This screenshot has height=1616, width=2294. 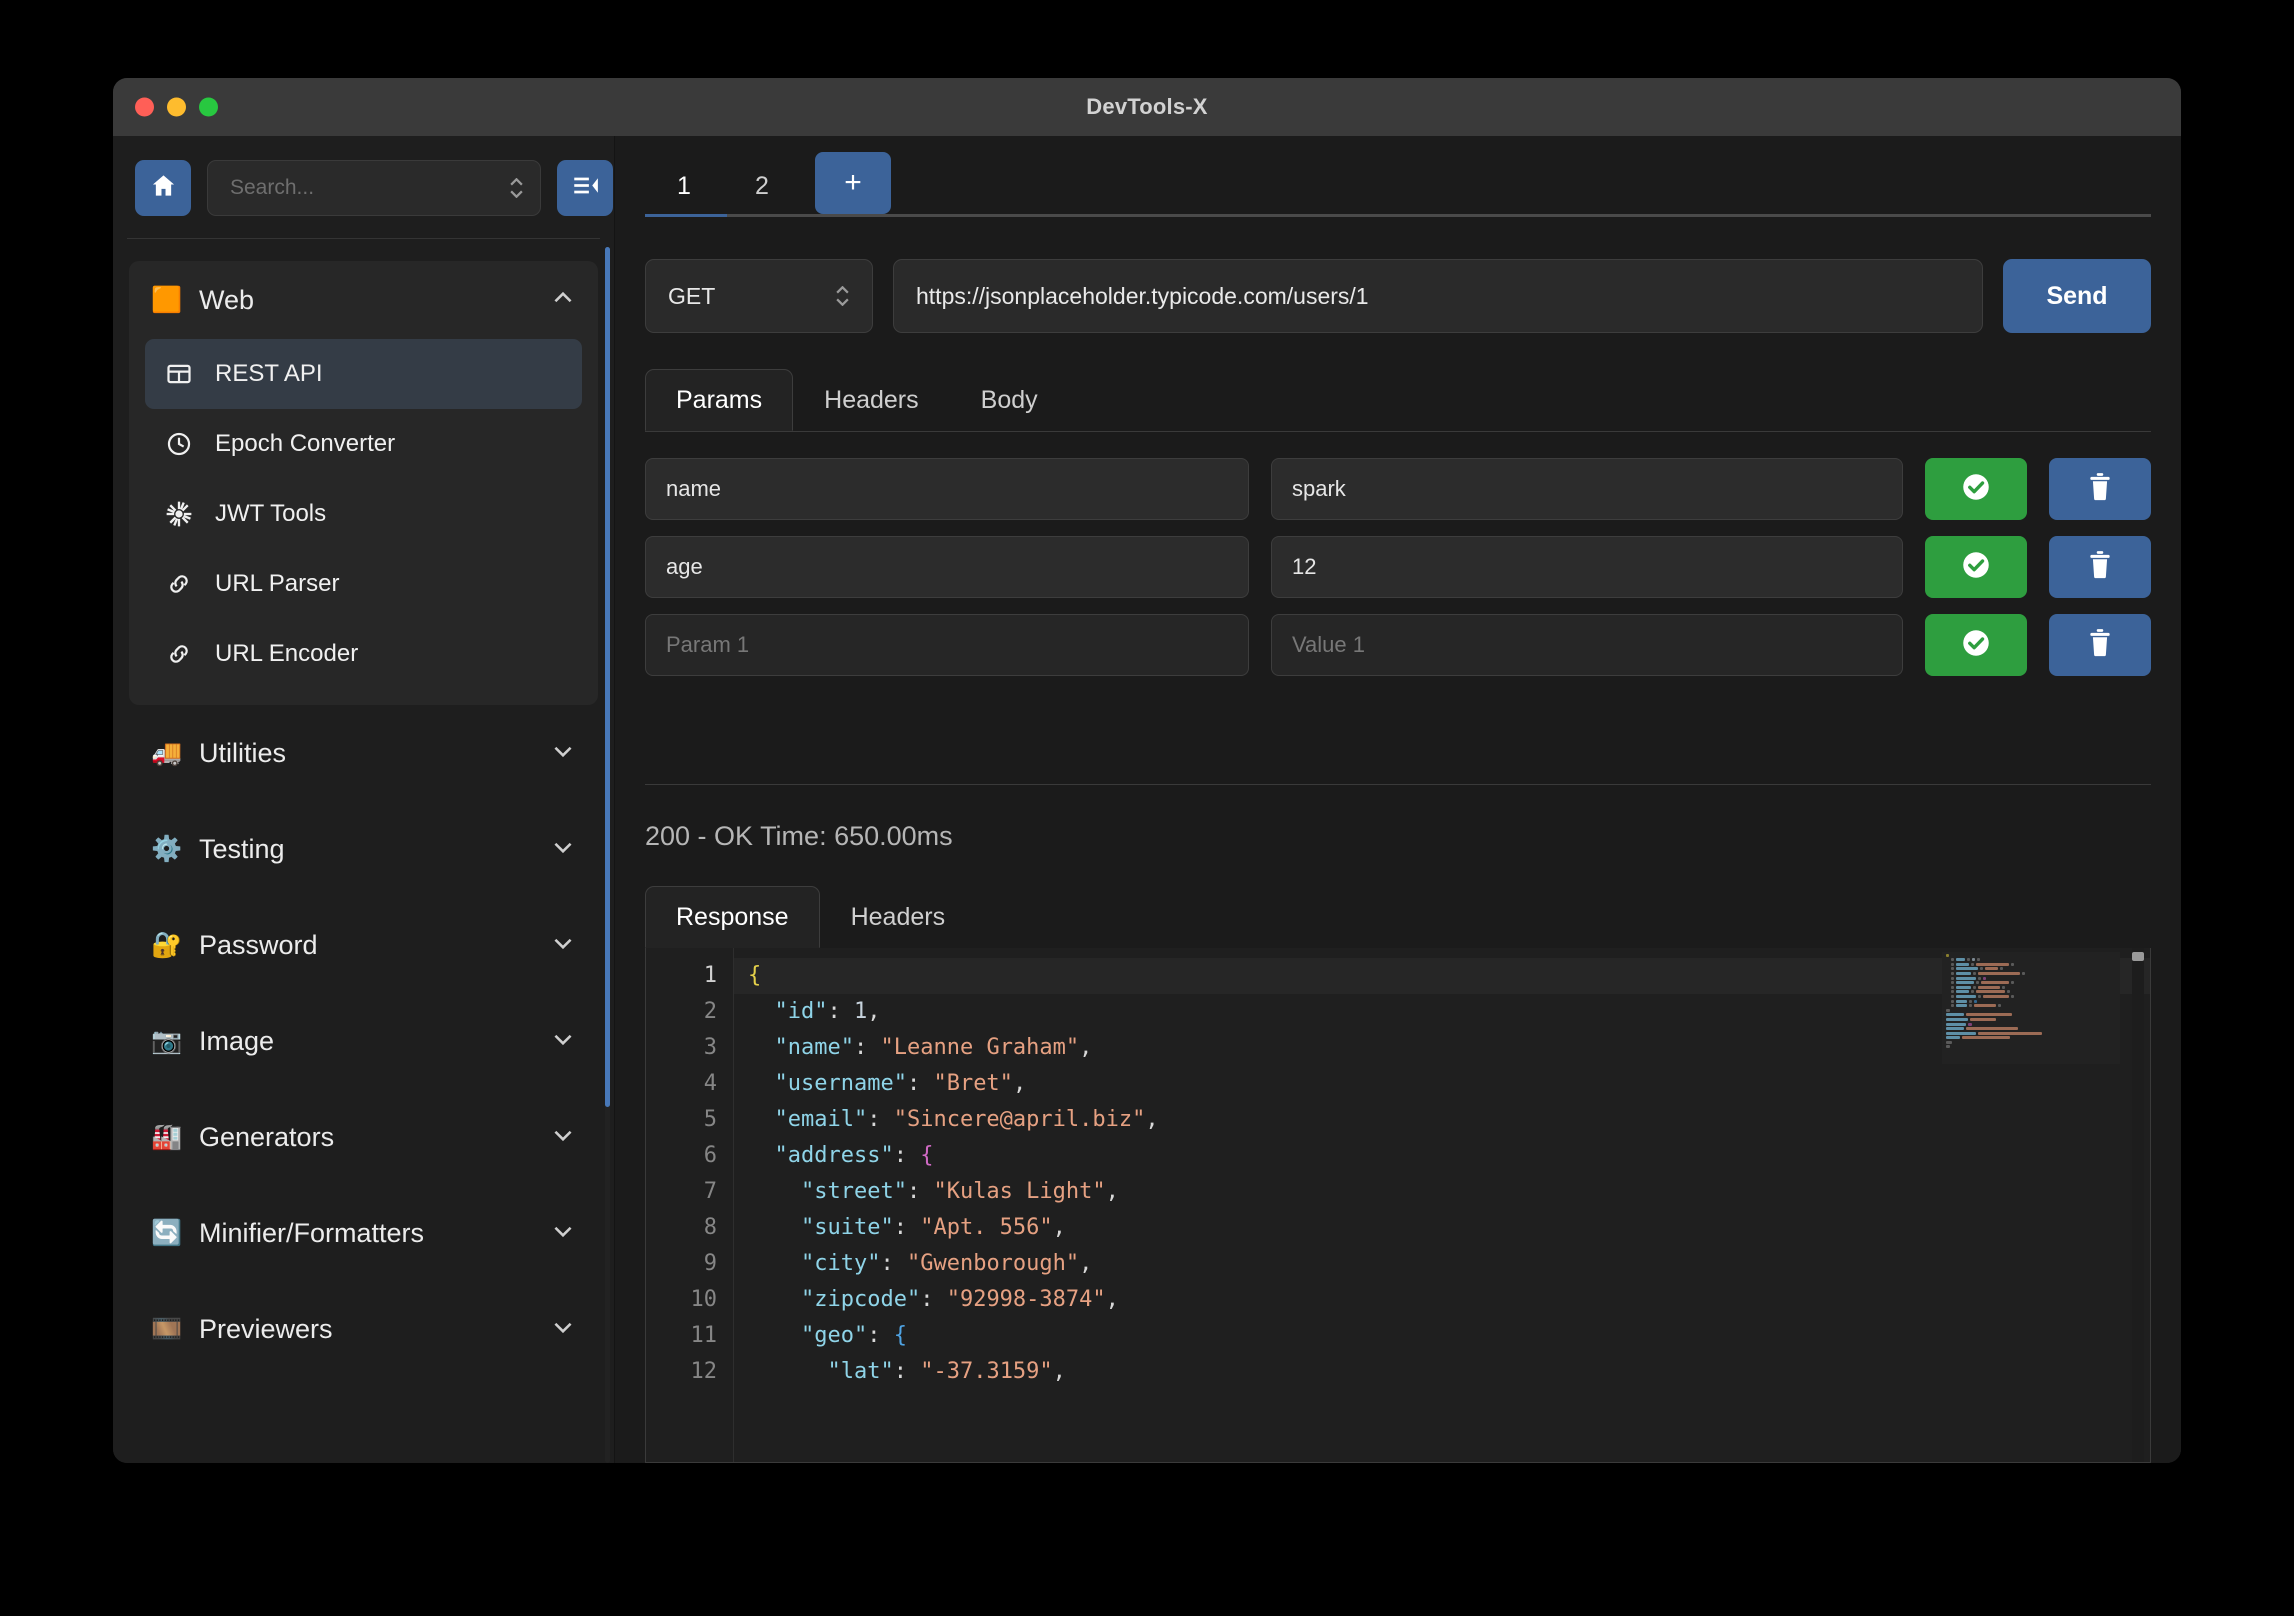 What do you see at coordinates (719, 400) in the screenshot?
I see `tab-params: Params` at bounding box center [719, 400].